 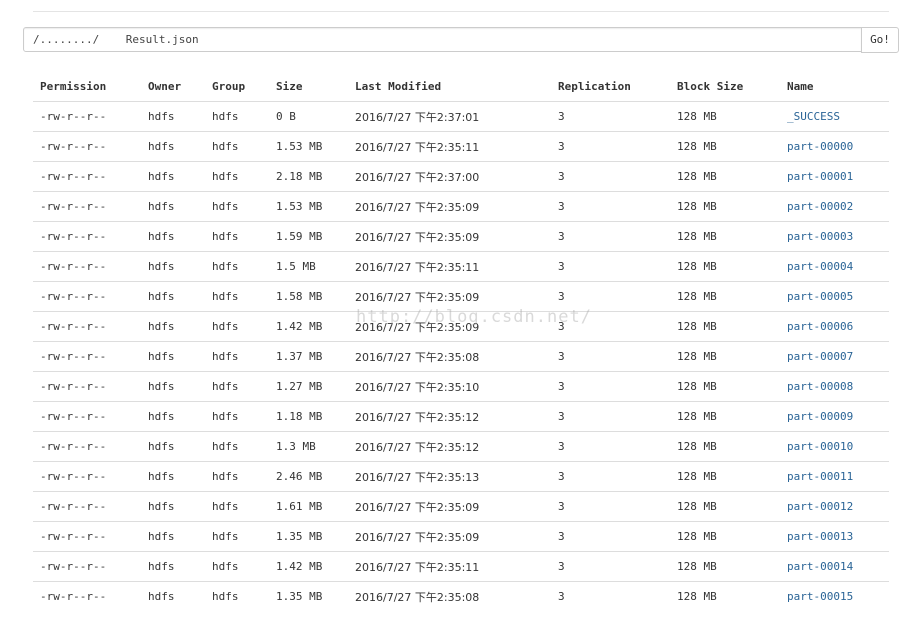 What do you see at coordinates (820, 296) in the screenshot?
I see `file-name-link: part-00005` at bounding box center [820, 296].